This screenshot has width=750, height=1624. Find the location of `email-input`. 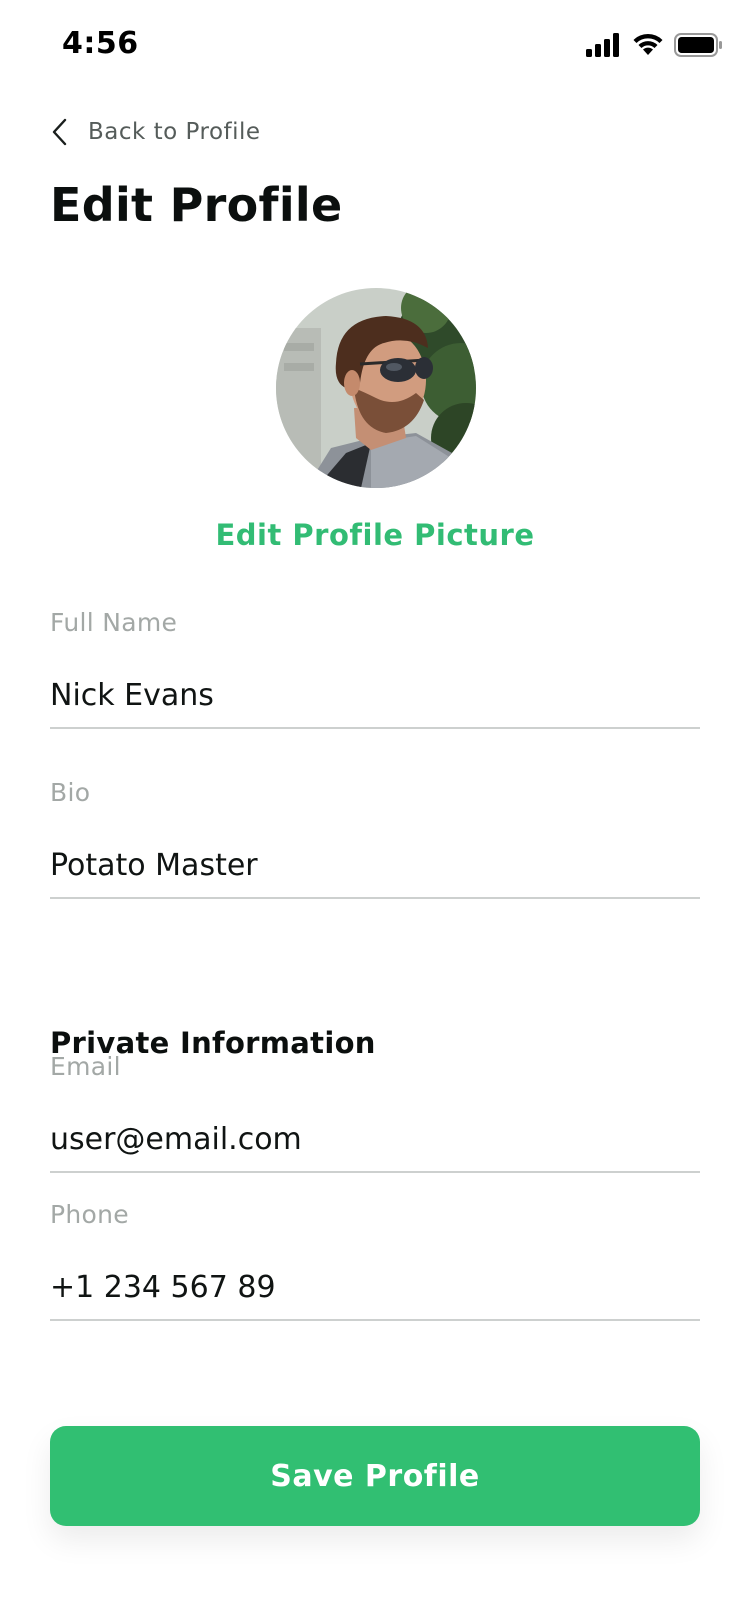

email-input is located at coordinates (375, 1147).